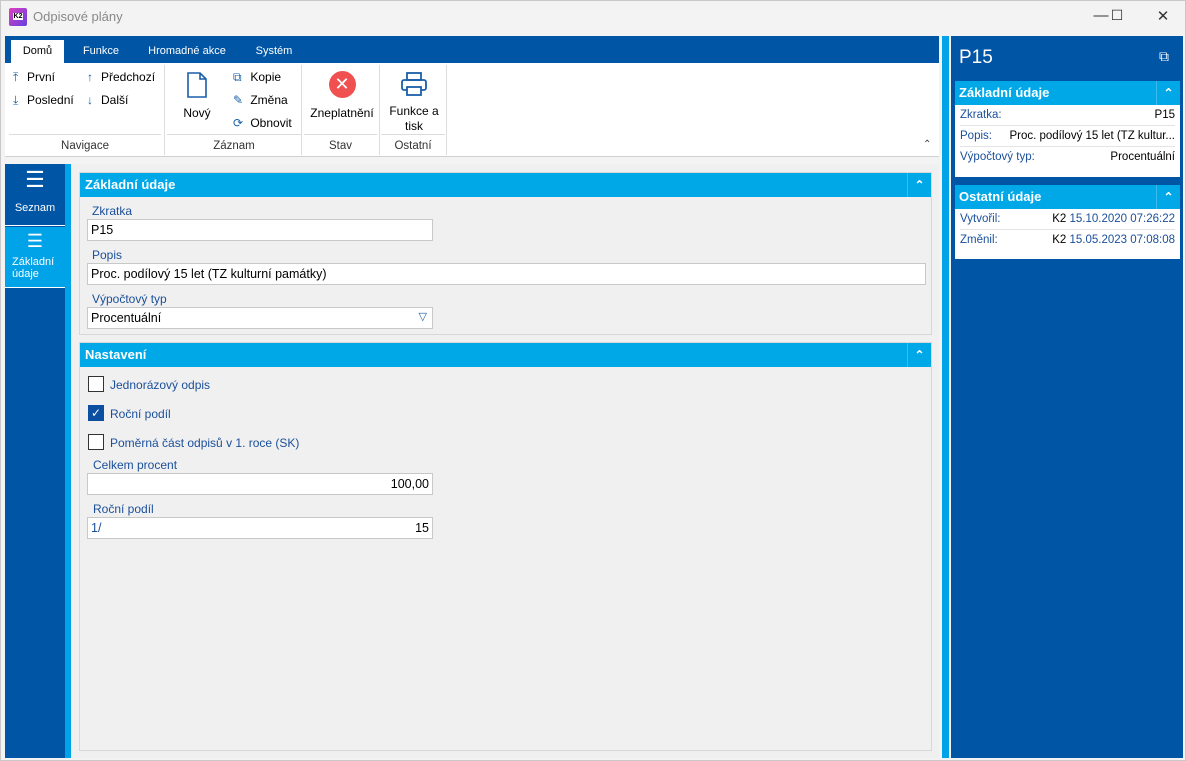 The height and width of the screenshot is (761, 1186). What do you see at coordinates (112, 211) in the screenshot?
I see `zkratka-label: Zkratka` at bounding box center [112, 211].